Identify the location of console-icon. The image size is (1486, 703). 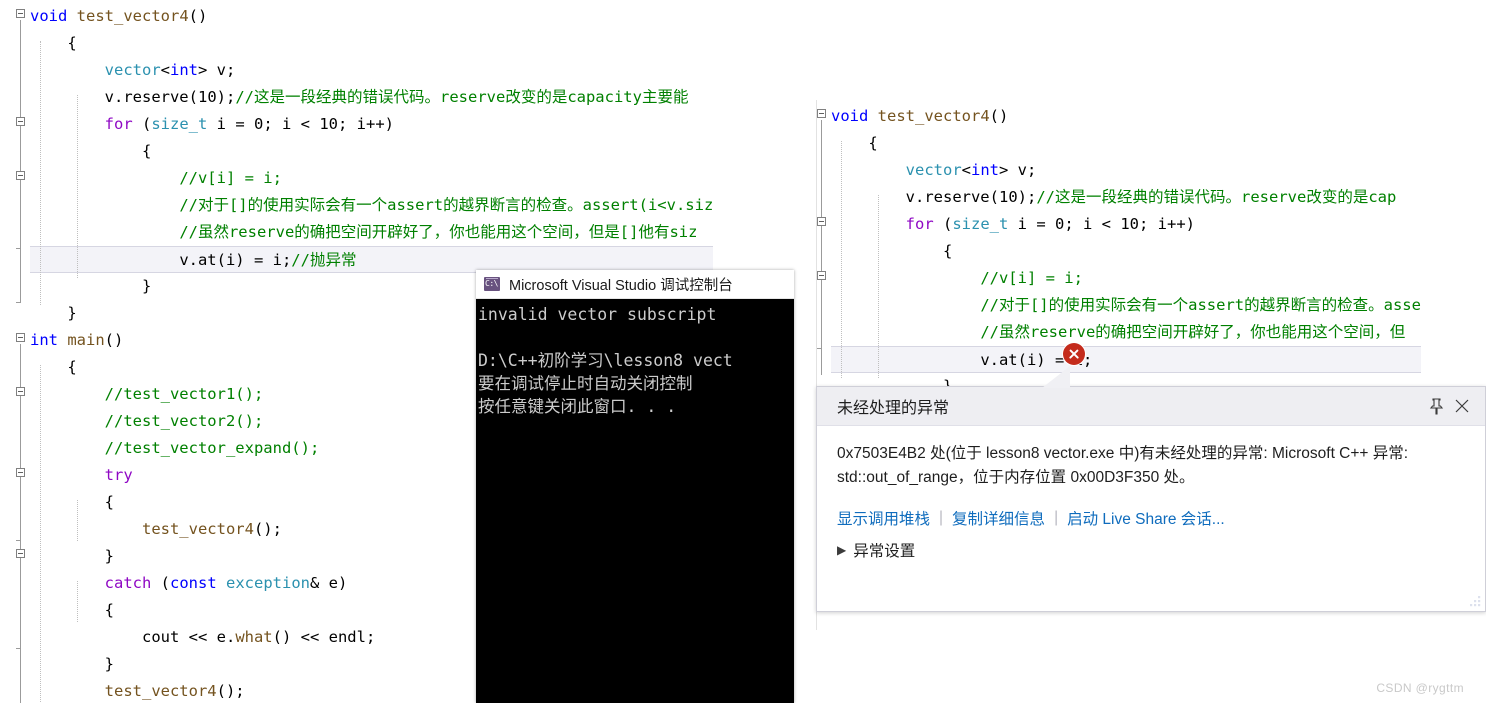
(492, 284).